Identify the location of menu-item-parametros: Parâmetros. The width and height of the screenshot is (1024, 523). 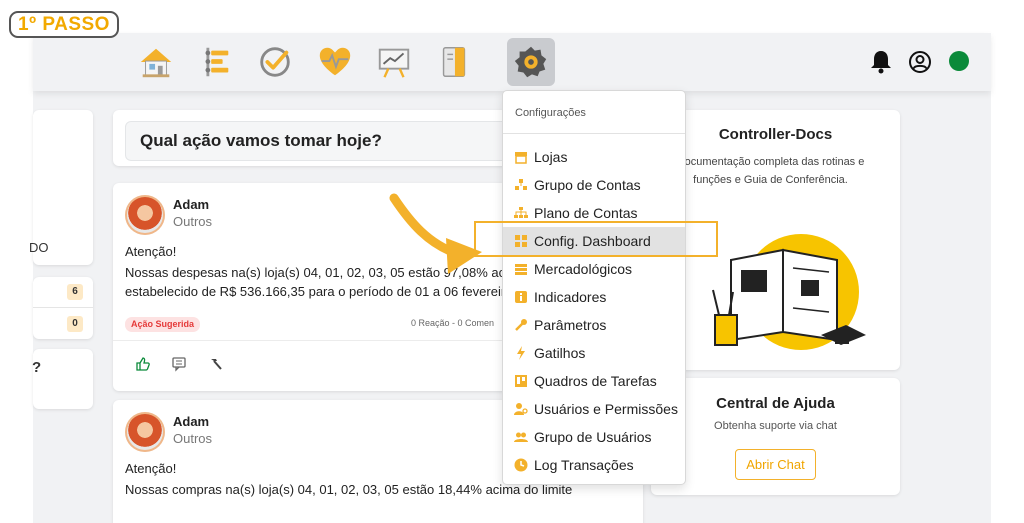
(594, 325).